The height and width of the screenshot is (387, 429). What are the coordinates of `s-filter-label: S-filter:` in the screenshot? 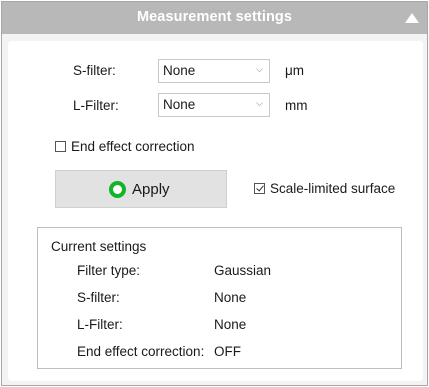 It's located at (94, 70).